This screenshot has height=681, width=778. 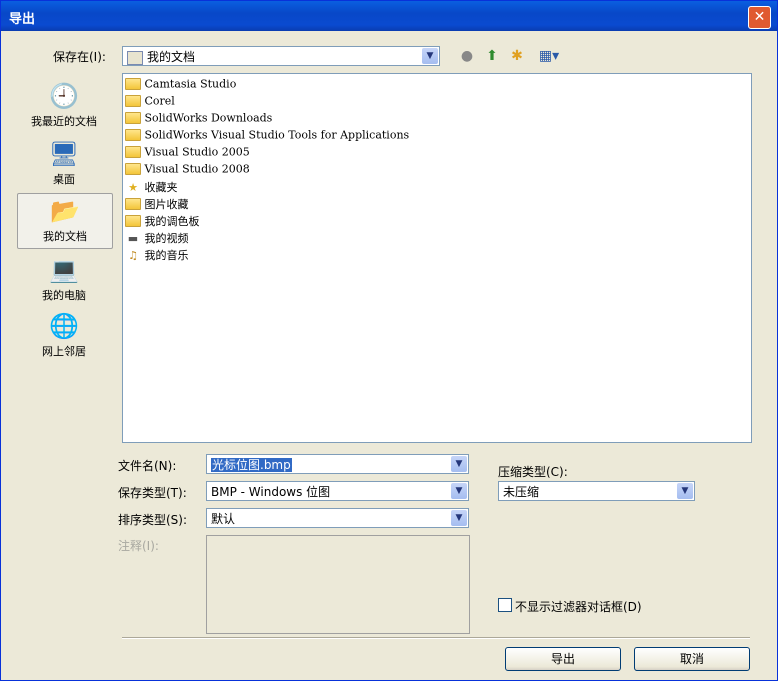 I want to click on pictures-folder-icon, so click(x=133, y=204).